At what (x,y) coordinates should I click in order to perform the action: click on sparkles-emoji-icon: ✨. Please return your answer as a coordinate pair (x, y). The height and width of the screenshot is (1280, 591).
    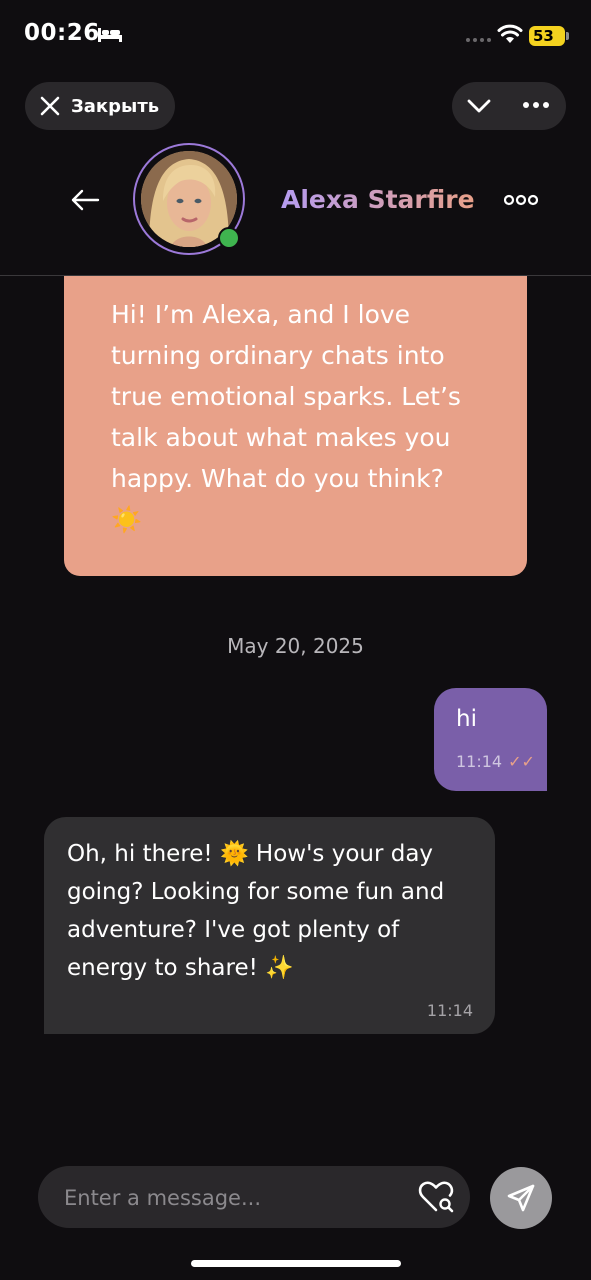
    Looking at the image, I should click on (279, 968).